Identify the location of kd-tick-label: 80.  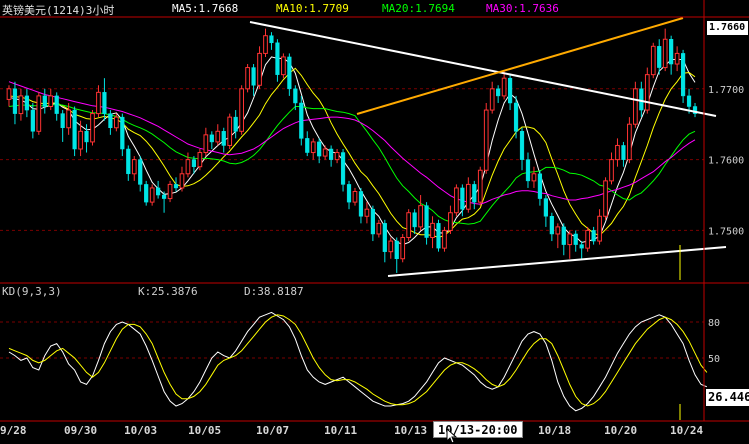
(714, 323).